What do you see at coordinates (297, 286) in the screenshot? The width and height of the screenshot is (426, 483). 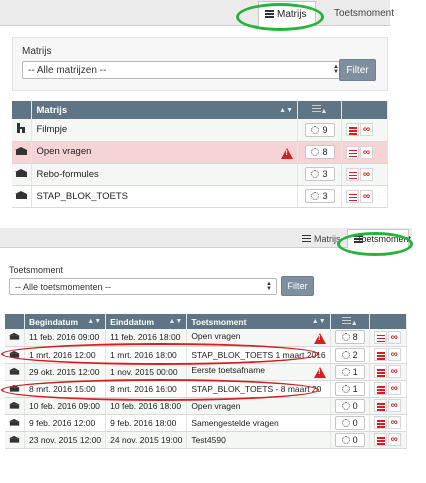 I see `moment-filter-button: Filter` at bounding box center [297, 286].